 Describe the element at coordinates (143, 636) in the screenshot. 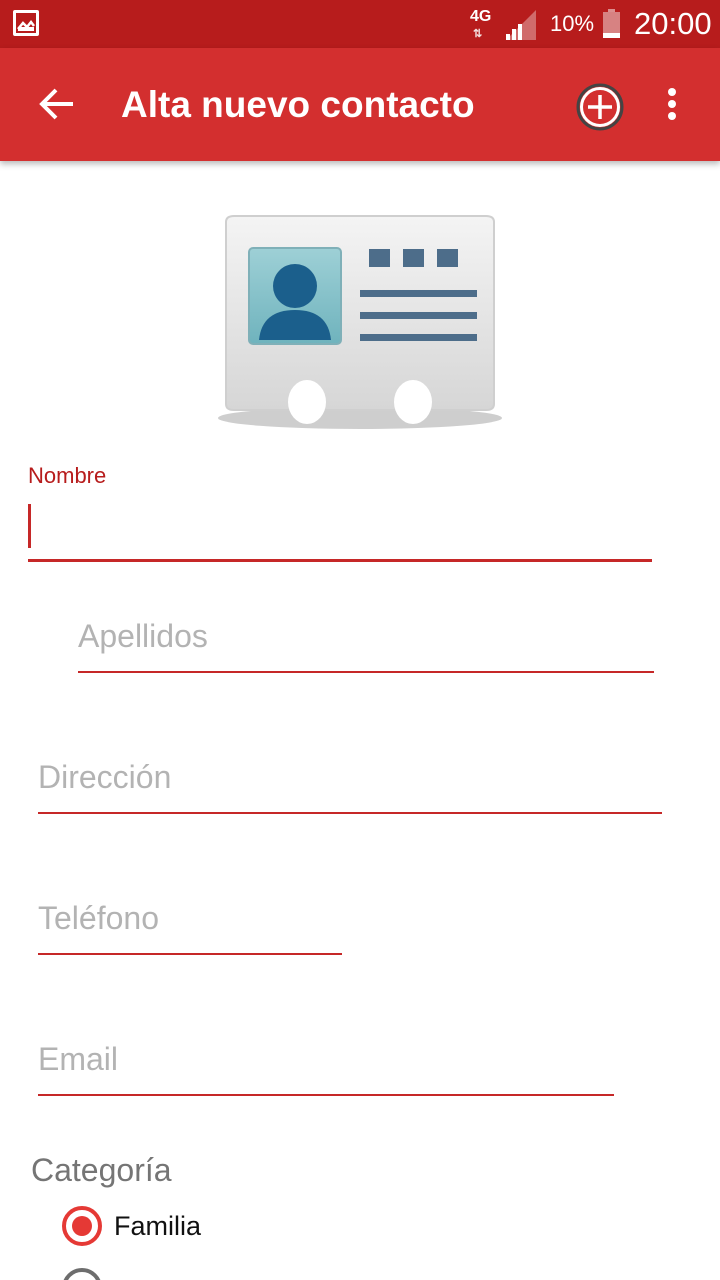

I see `apellidos-placeholder: Apellidos` at that location.